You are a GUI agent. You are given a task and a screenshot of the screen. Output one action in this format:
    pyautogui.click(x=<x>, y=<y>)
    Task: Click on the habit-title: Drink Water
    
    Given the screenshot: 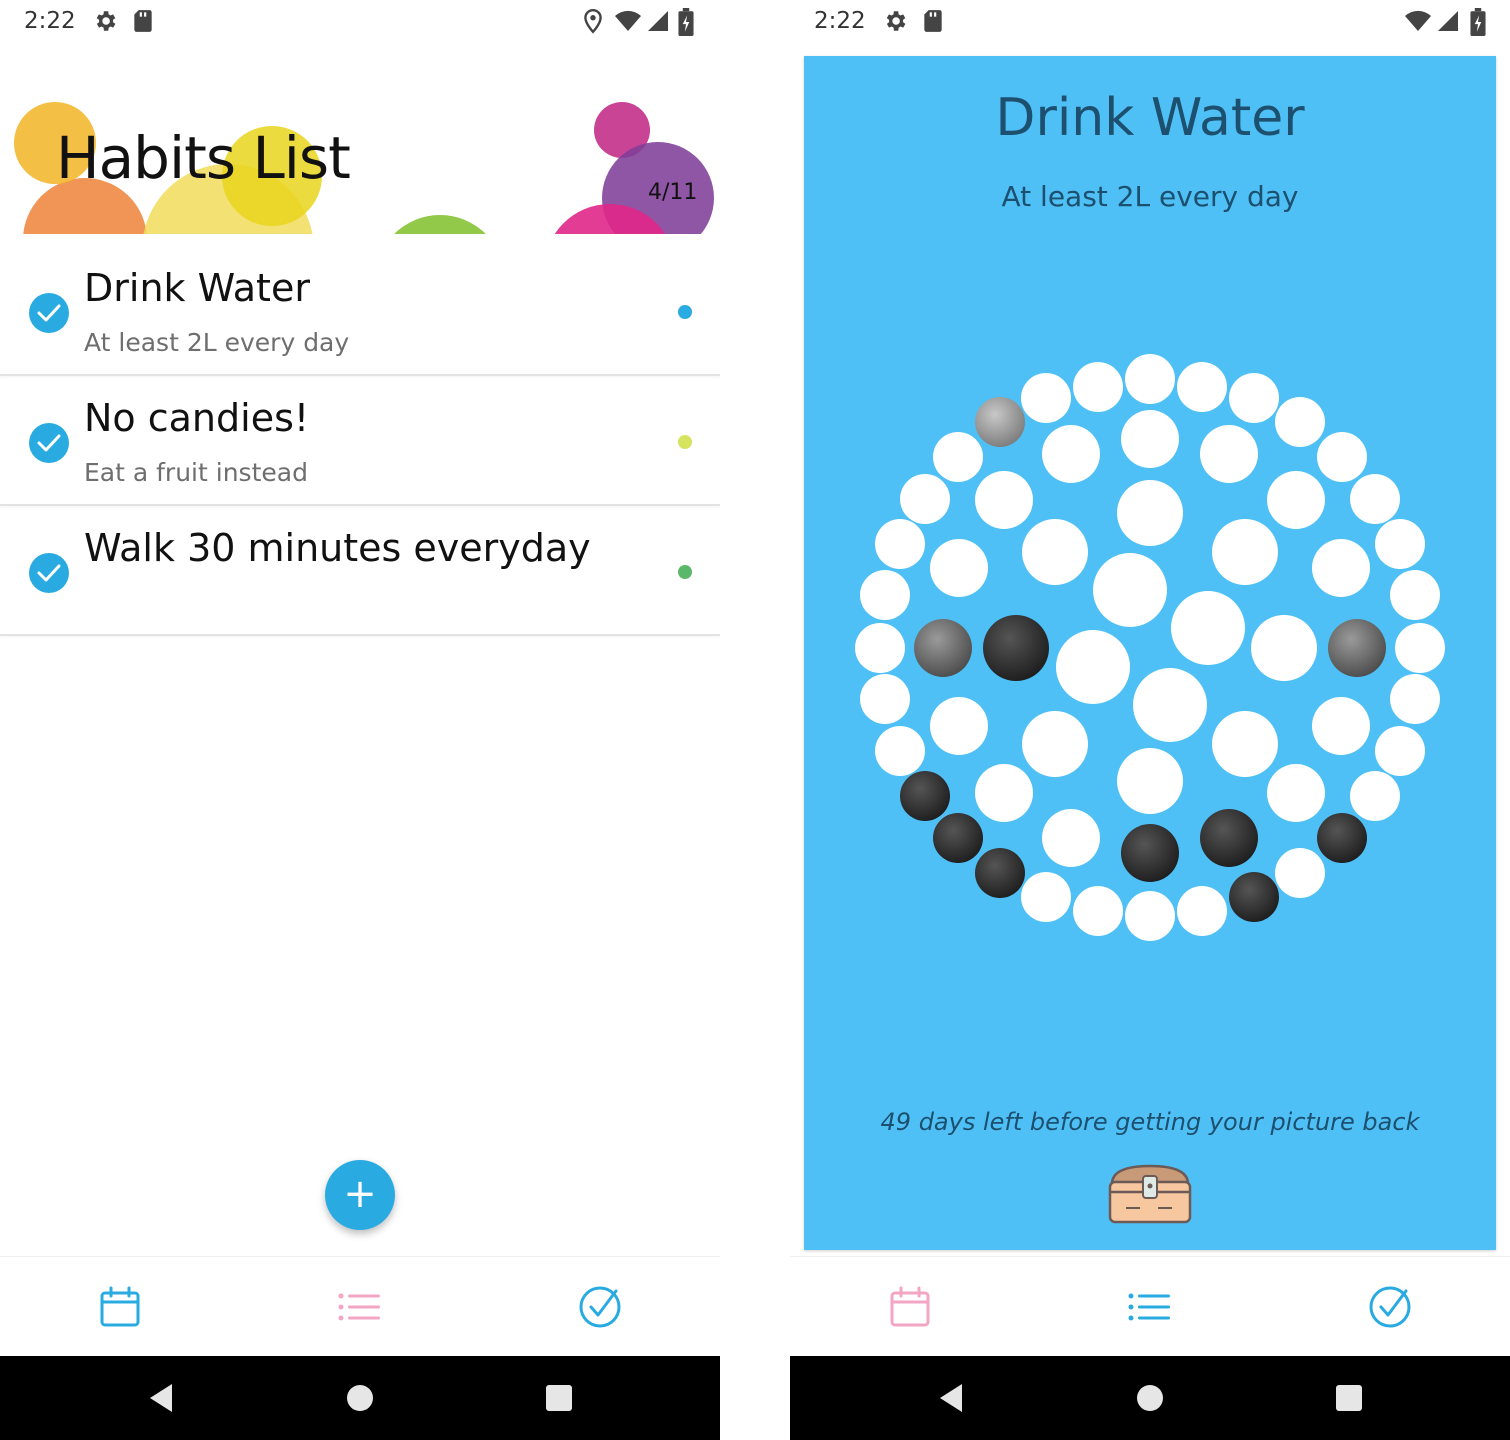 What is the action you would take?
    pyautogui.click(x=197, y=288)
    